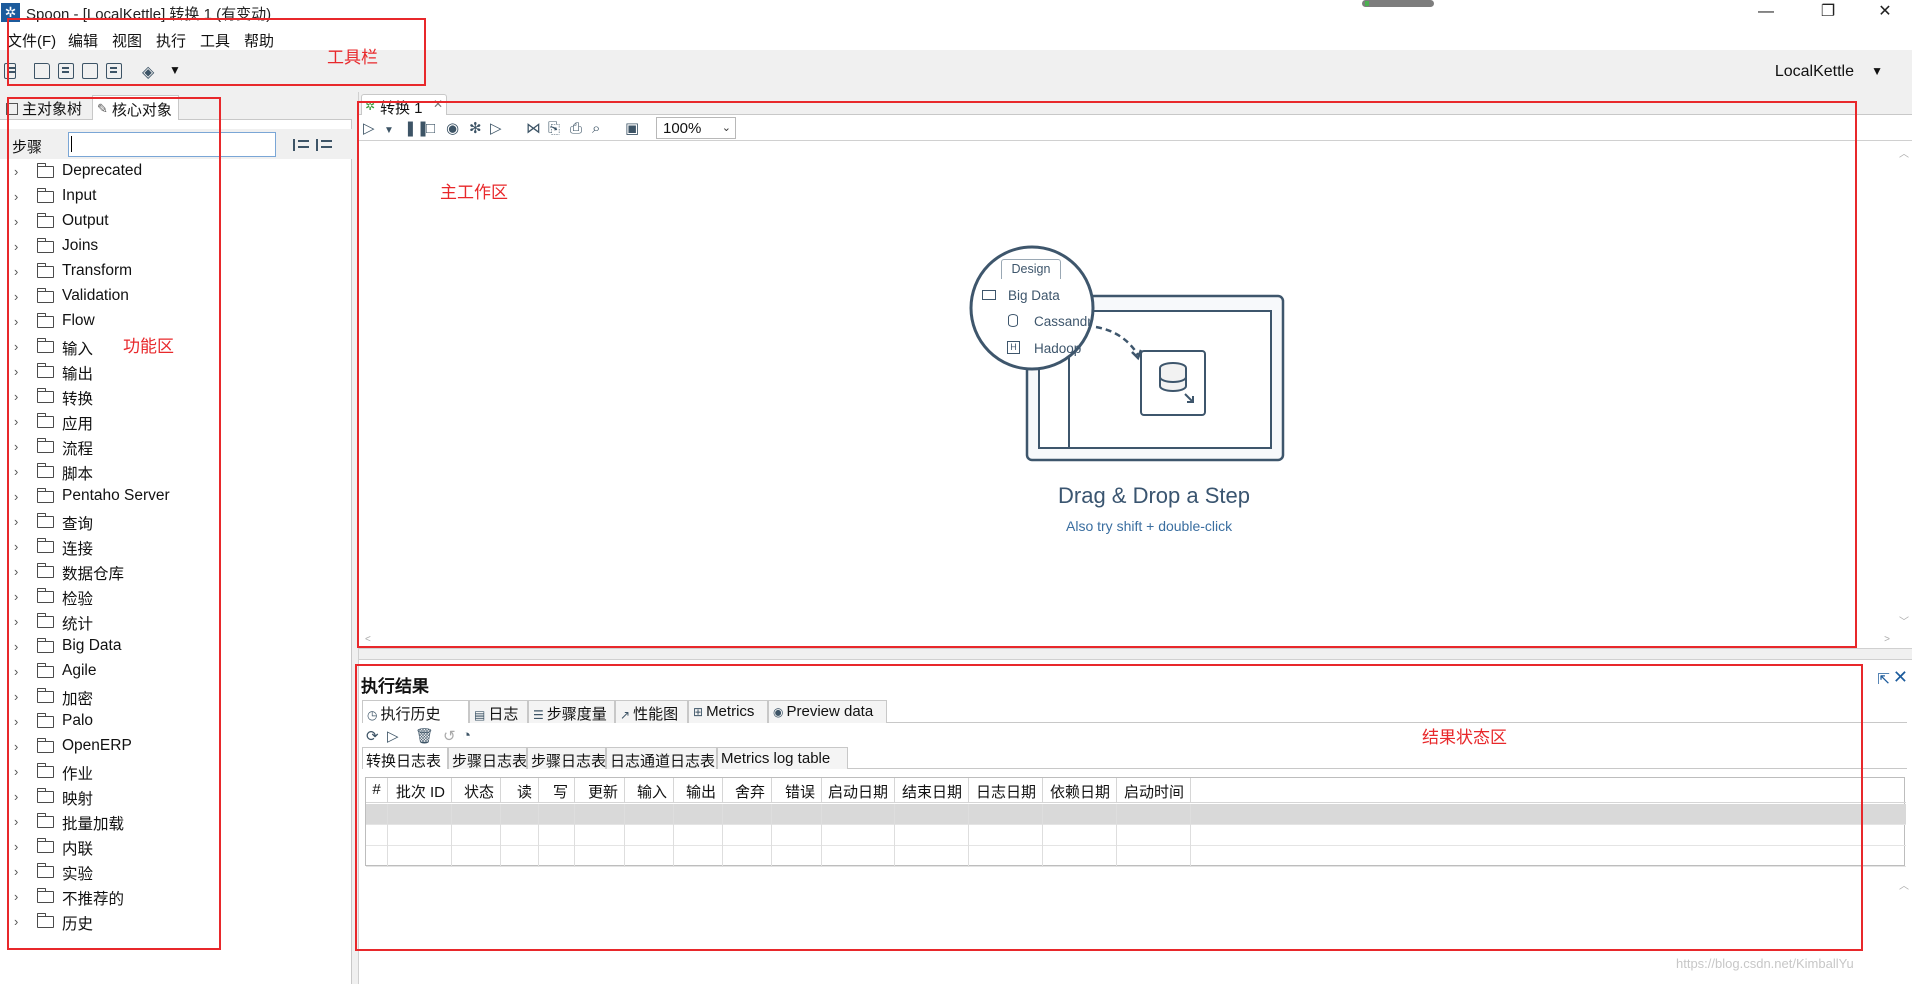 The width and height of the screenshot is (1912, 984). I want to click on tree-category-item: › Pentaho Server, so click(165, 497).